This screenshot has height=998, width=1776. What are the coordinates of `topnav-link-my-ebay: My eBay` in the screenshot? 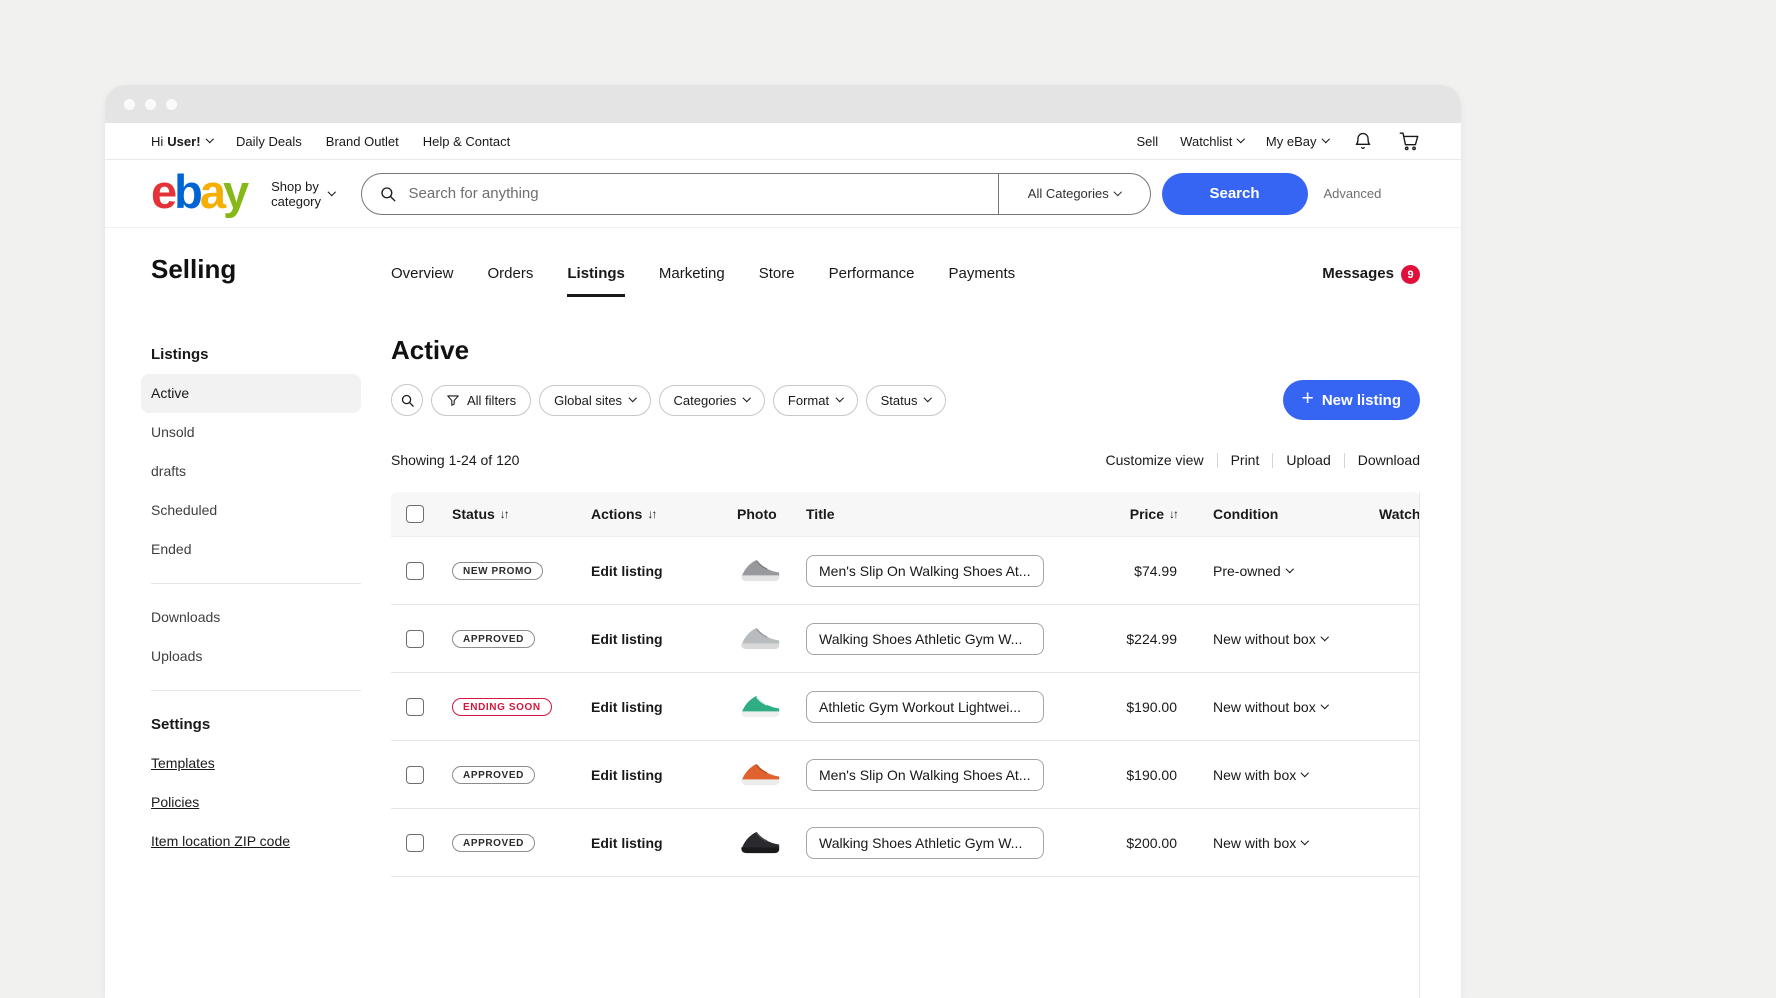 It's located at (1298, 141).